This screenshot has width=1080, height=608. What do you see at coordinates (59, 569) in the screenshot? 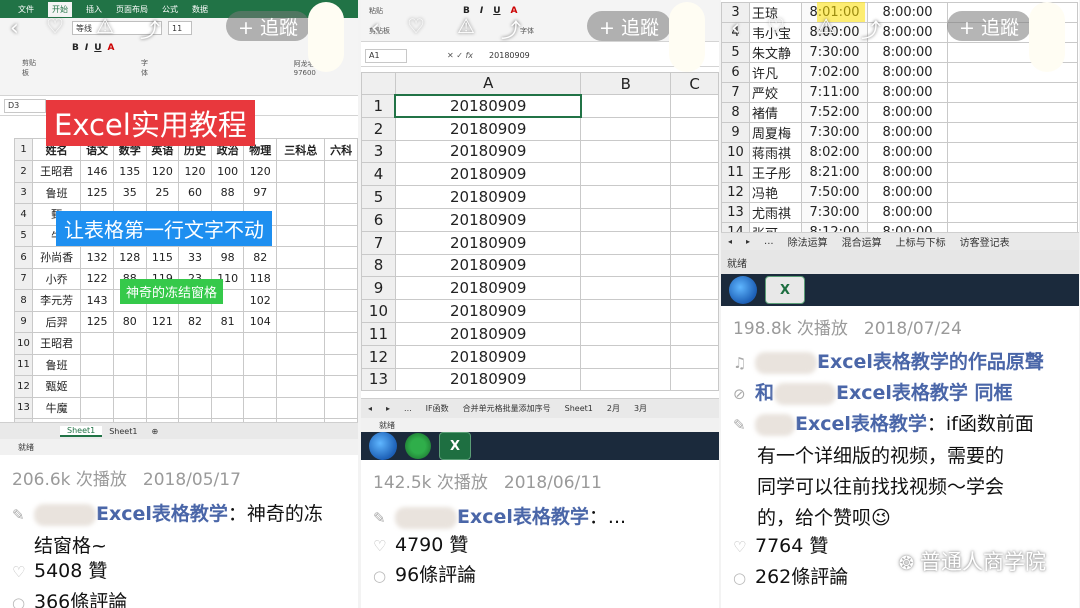
I see `like-count-row: ♡ 5408 贊` at bounding box center [59, 569].